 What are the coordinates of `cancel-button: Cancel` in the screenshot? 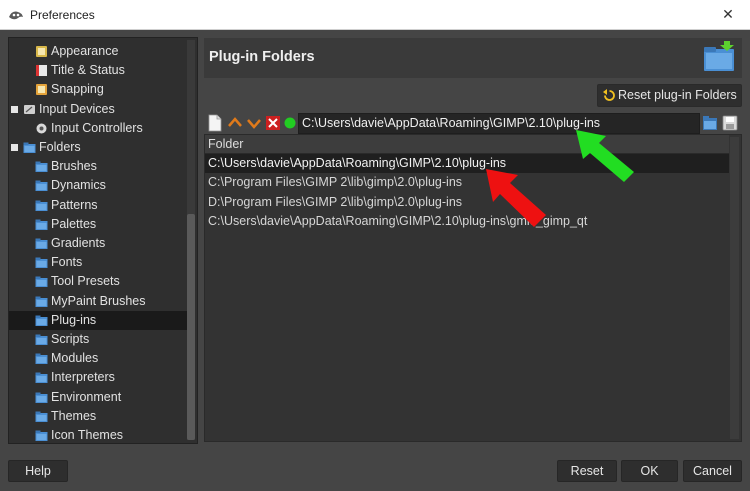 It's located at (712, 471).